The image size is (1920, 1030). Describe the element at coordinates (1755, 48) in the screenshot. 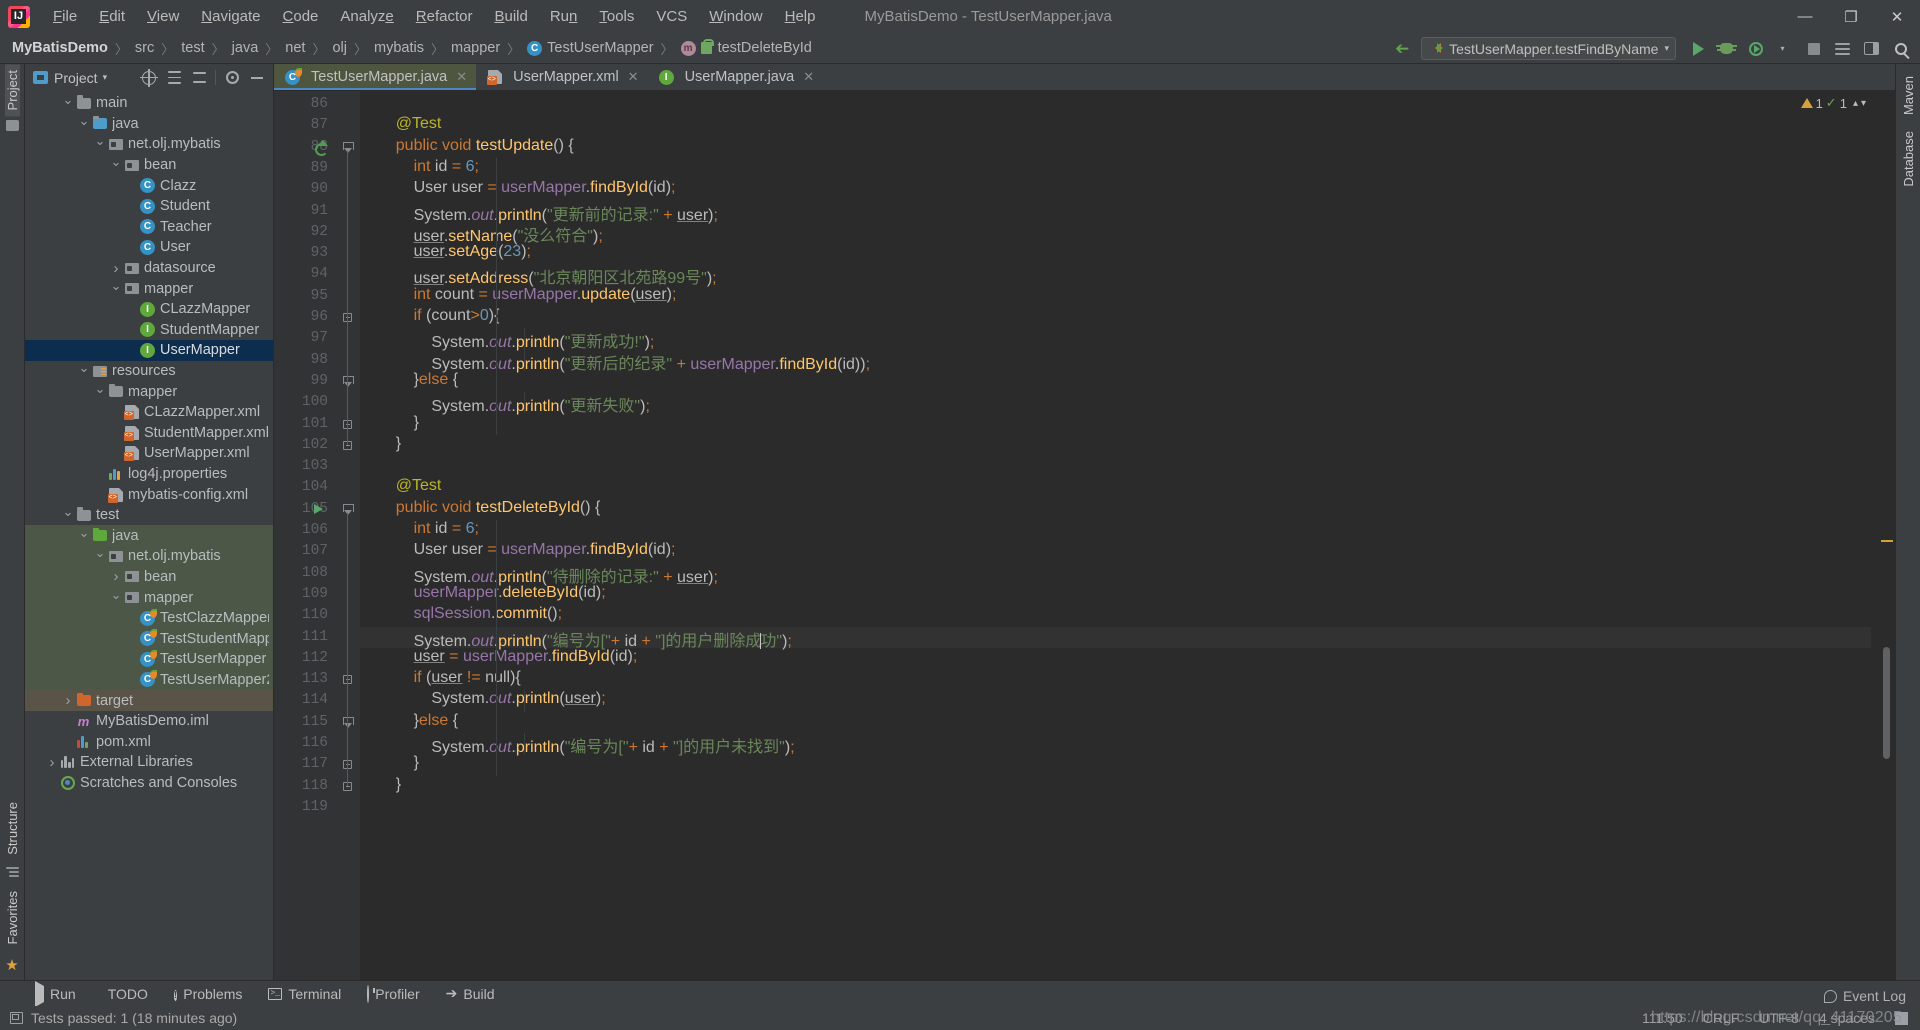

I see `run-with-coverage-button` at that location.